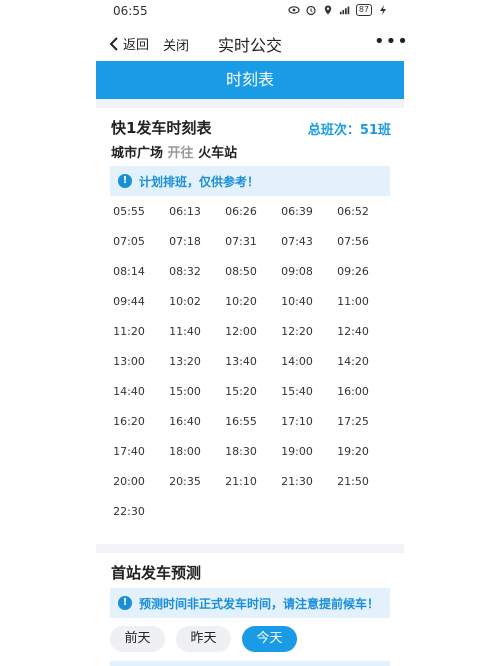  What do you see at coordinates (259, 603) in the screenshot?
I see `prediction-notice-text: 预测时间非正式发车时间，请注意提前候车！` at bounding box center [259, 603].